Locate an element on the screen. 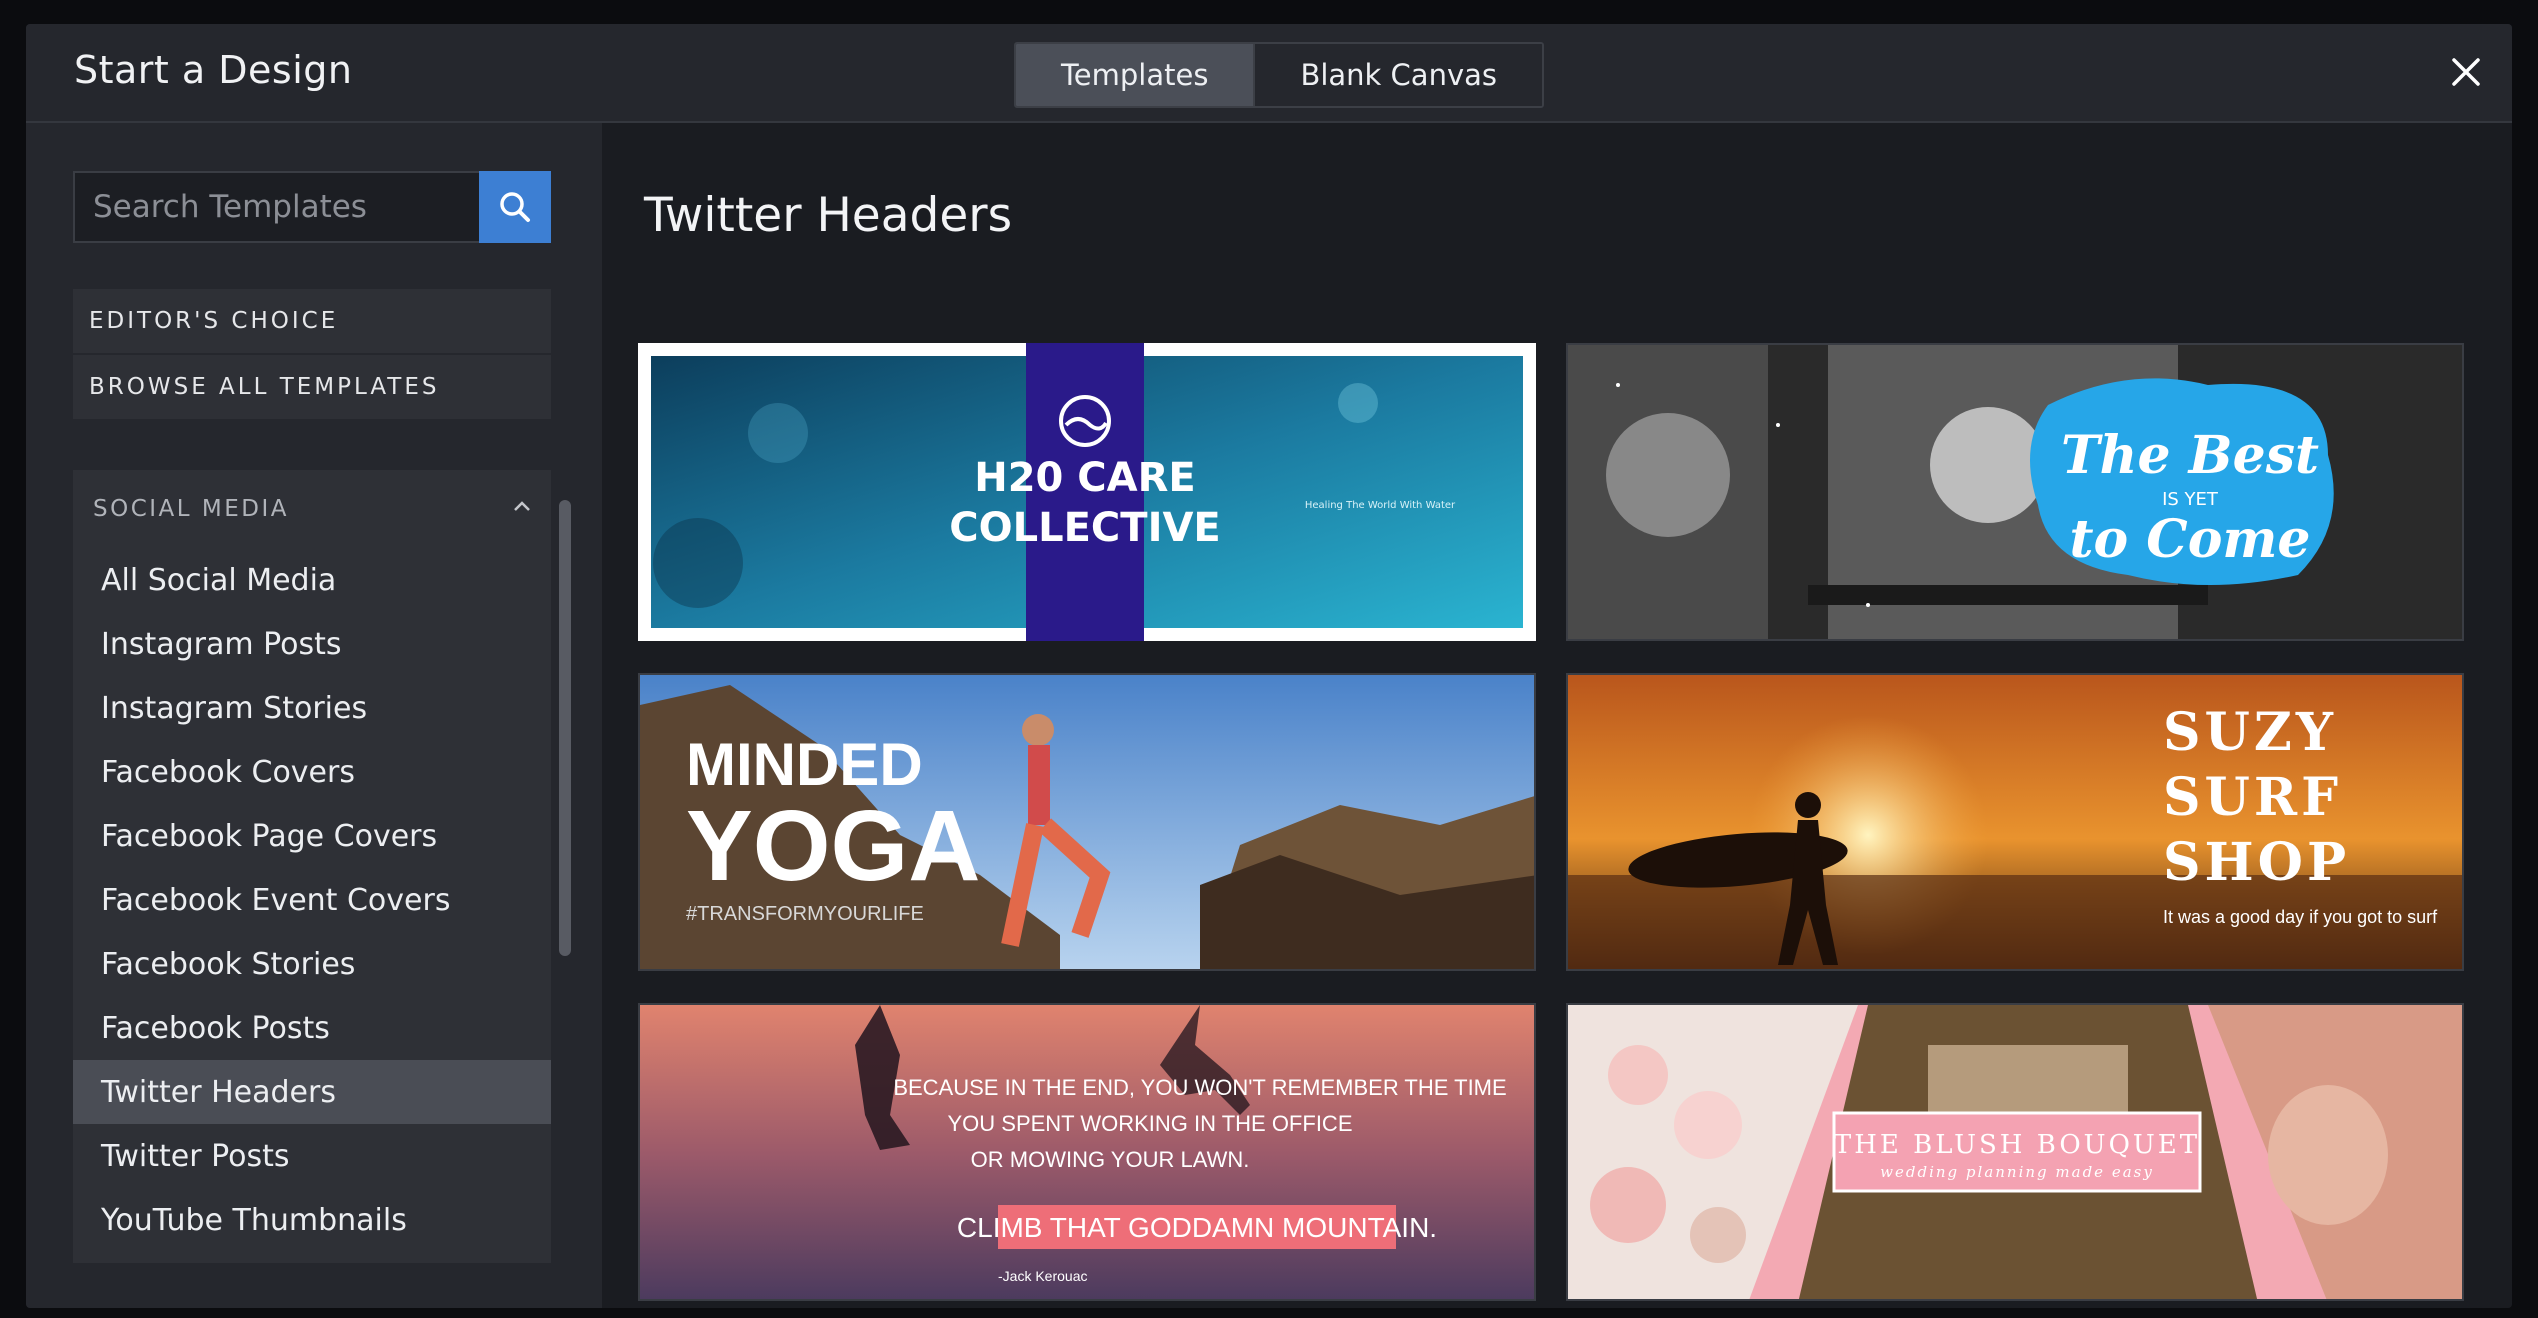  modal-title: Start a Design is located at coordinates (213, 70).